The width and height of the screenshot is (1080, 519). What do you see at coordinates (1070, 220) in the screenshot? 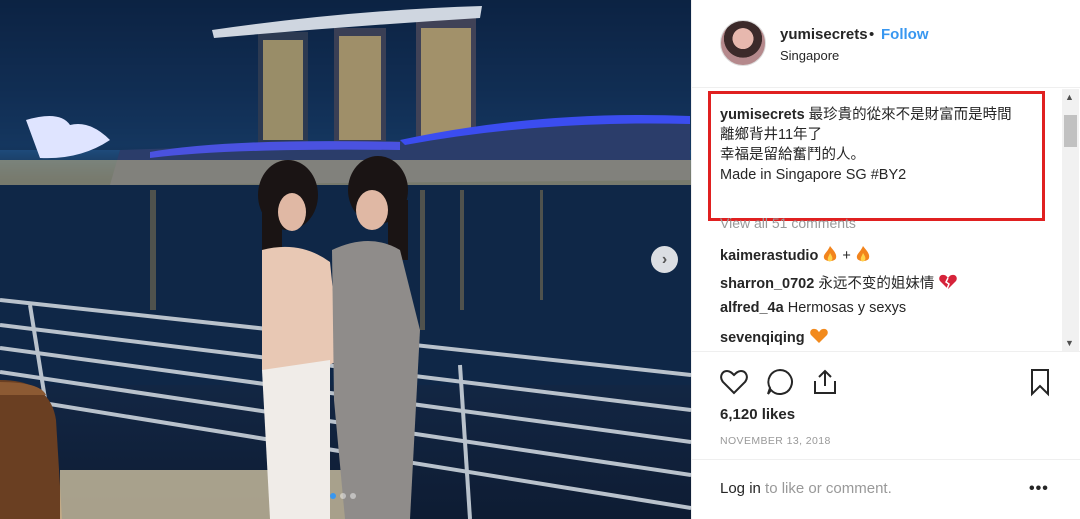
I see `comments-scrollbar: ▲ ▼` at bounding box center [1070, 220].